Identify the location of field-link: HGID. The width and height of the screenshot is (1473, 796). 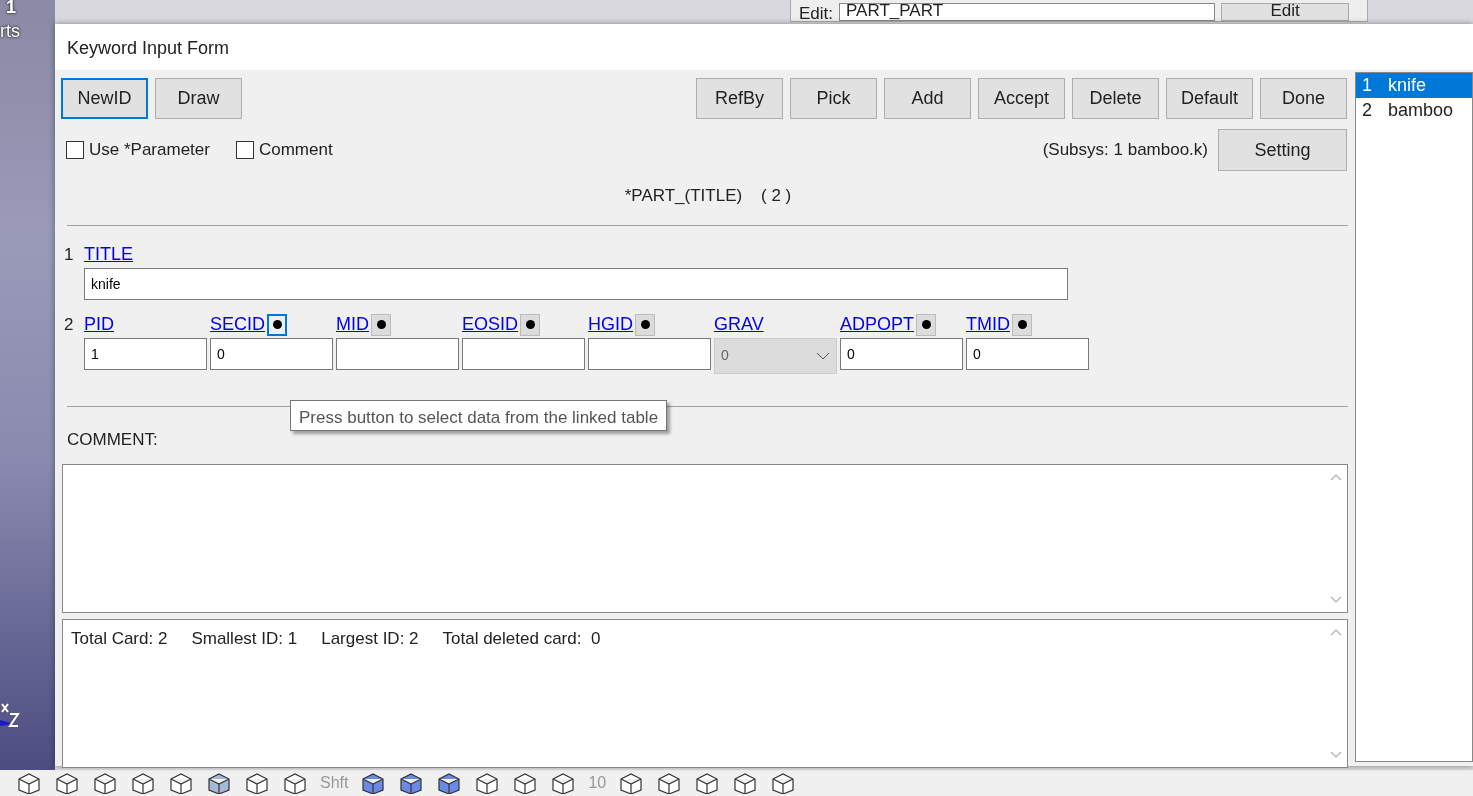
(610, 324).